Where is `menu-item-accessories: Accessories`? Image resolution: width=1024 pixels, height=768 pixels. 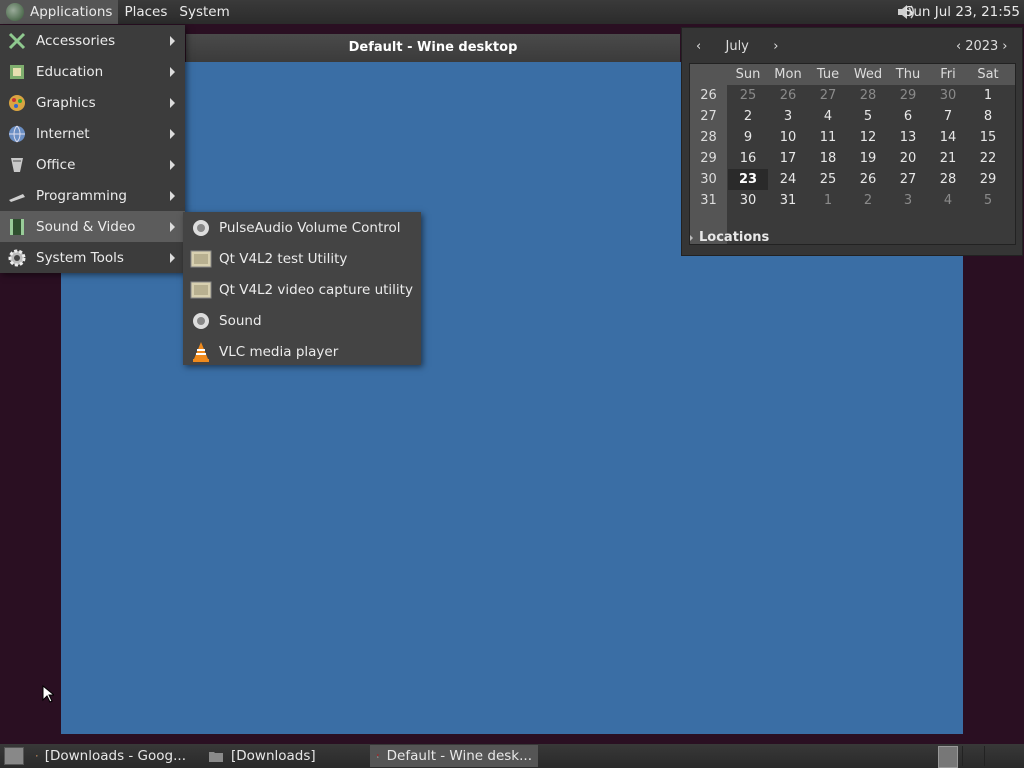
menu-item-accessories: Accessories is located at coordinates (92, 40).